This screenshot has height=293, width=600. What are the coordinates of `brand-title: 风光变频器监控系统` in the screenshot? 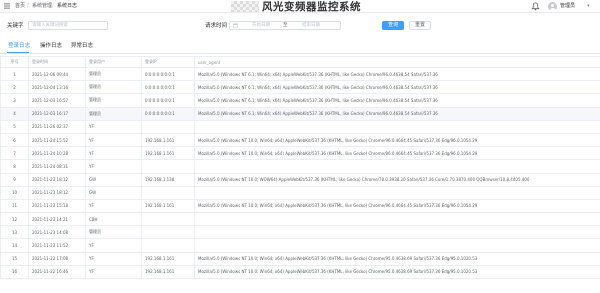 It's located at (311, 7).